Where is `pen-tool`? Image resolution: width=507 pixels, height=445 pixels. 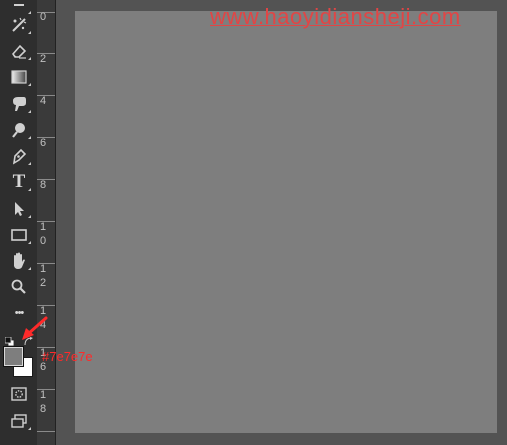
pen-tool is located at coordinates (19, 156).